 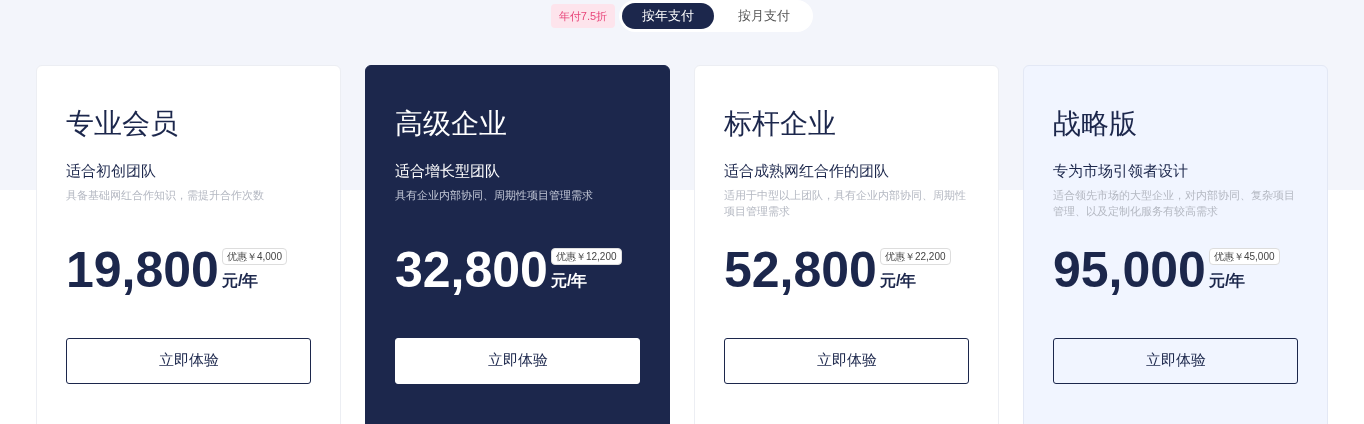 I want to click on plan-description: 具有企业内部协同、周期性项目管理需求, so click(x=494, y=195).